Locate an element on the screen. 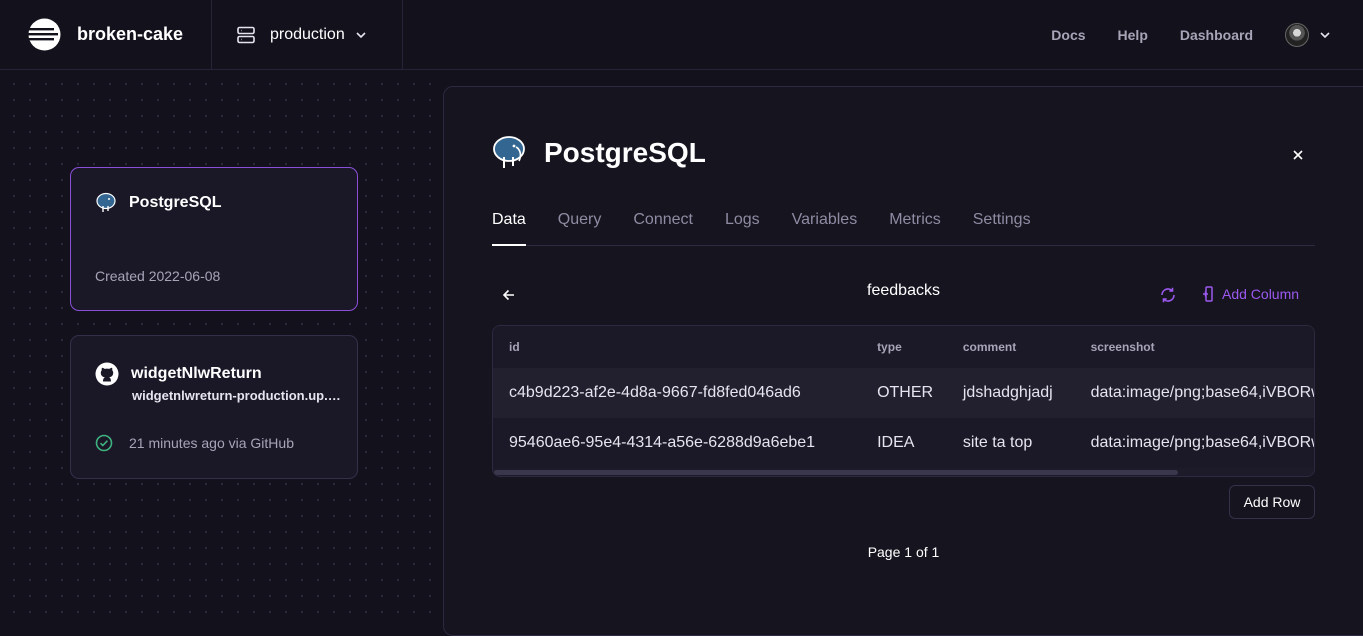  horizontal-scrollbar is located at coordinates (836, 472).